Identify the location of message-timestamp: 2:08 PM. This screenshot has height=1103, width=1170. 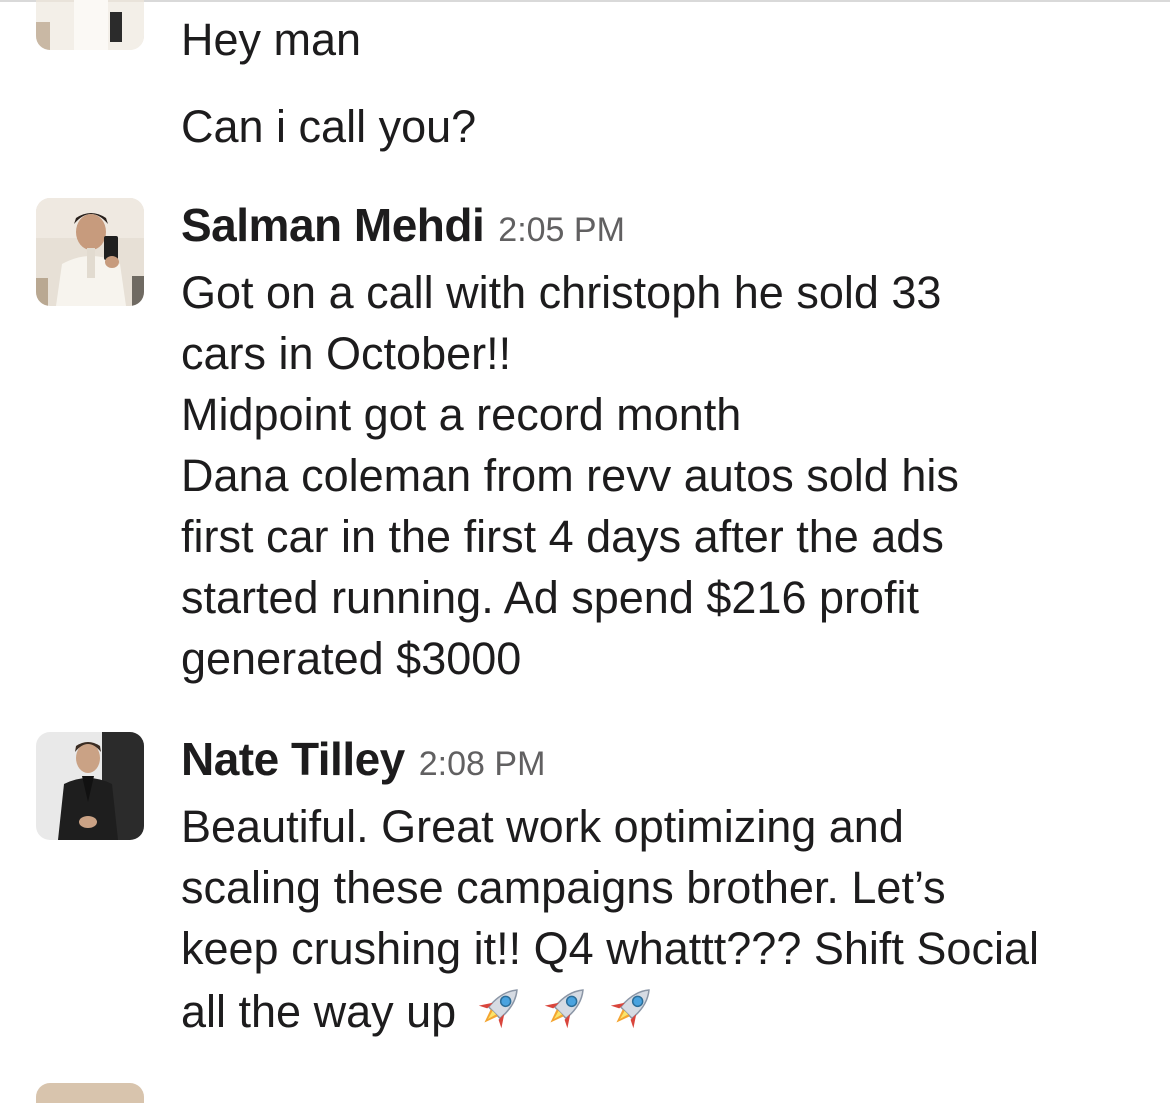
(482, 764).